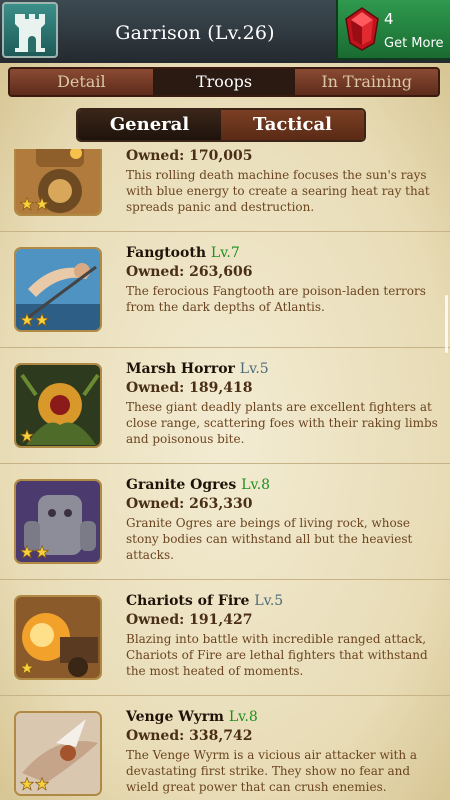 Image resolution: width=450 pixels, height=800 pixels. What do you see at coordinates (181, 485) in the screenshot?
I see `troop-name: Granite Ogres` at bounding box center [181, 485].